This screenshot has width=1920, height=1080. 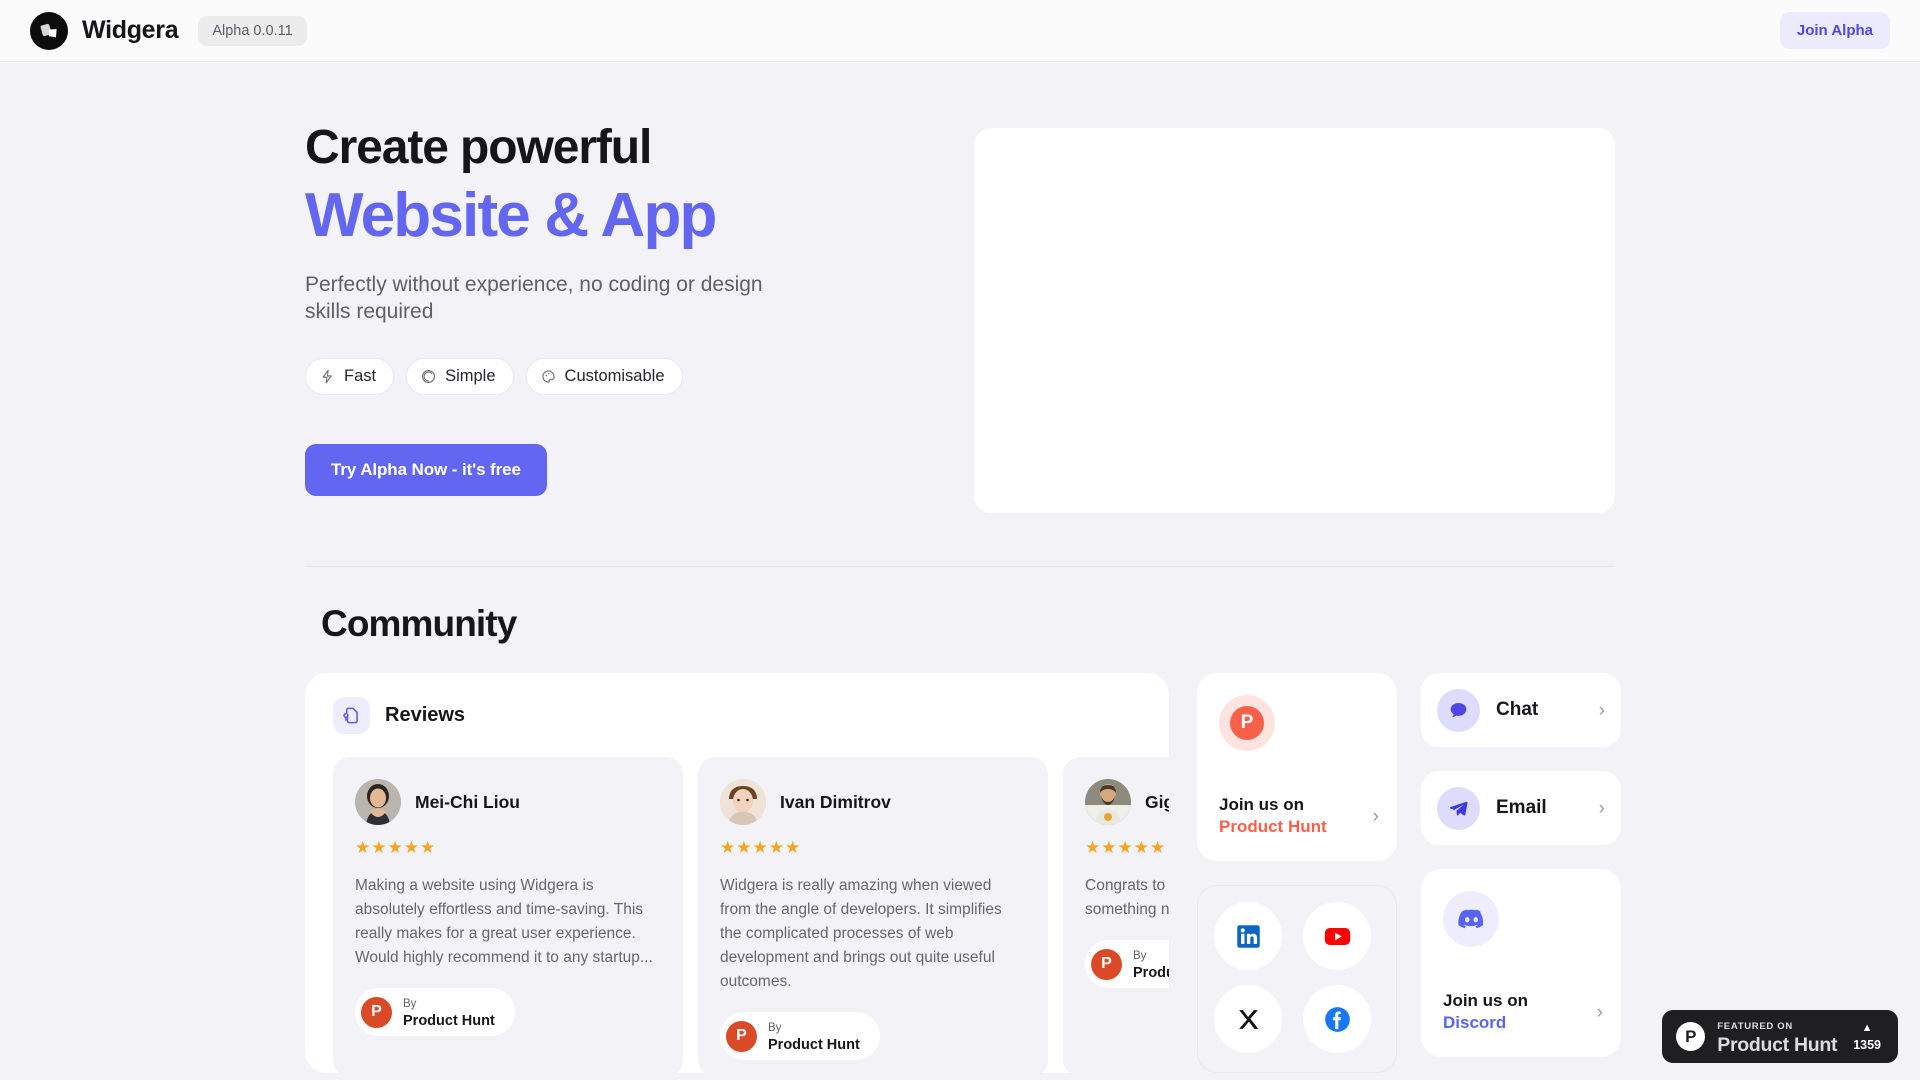 What do you see at coordinates (1297, 979) in the screenshot?
I see `social-links-card` at bounding box center [1297, 979].